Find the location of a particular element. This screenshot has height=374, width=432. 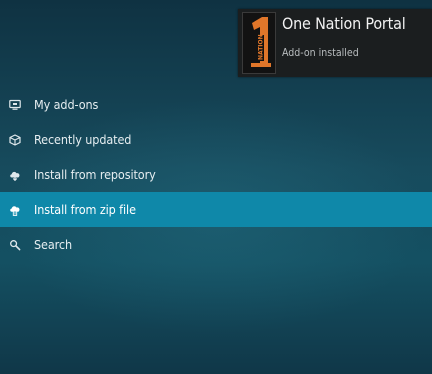

svg-text: NATION is located at coordinates (261, 47).